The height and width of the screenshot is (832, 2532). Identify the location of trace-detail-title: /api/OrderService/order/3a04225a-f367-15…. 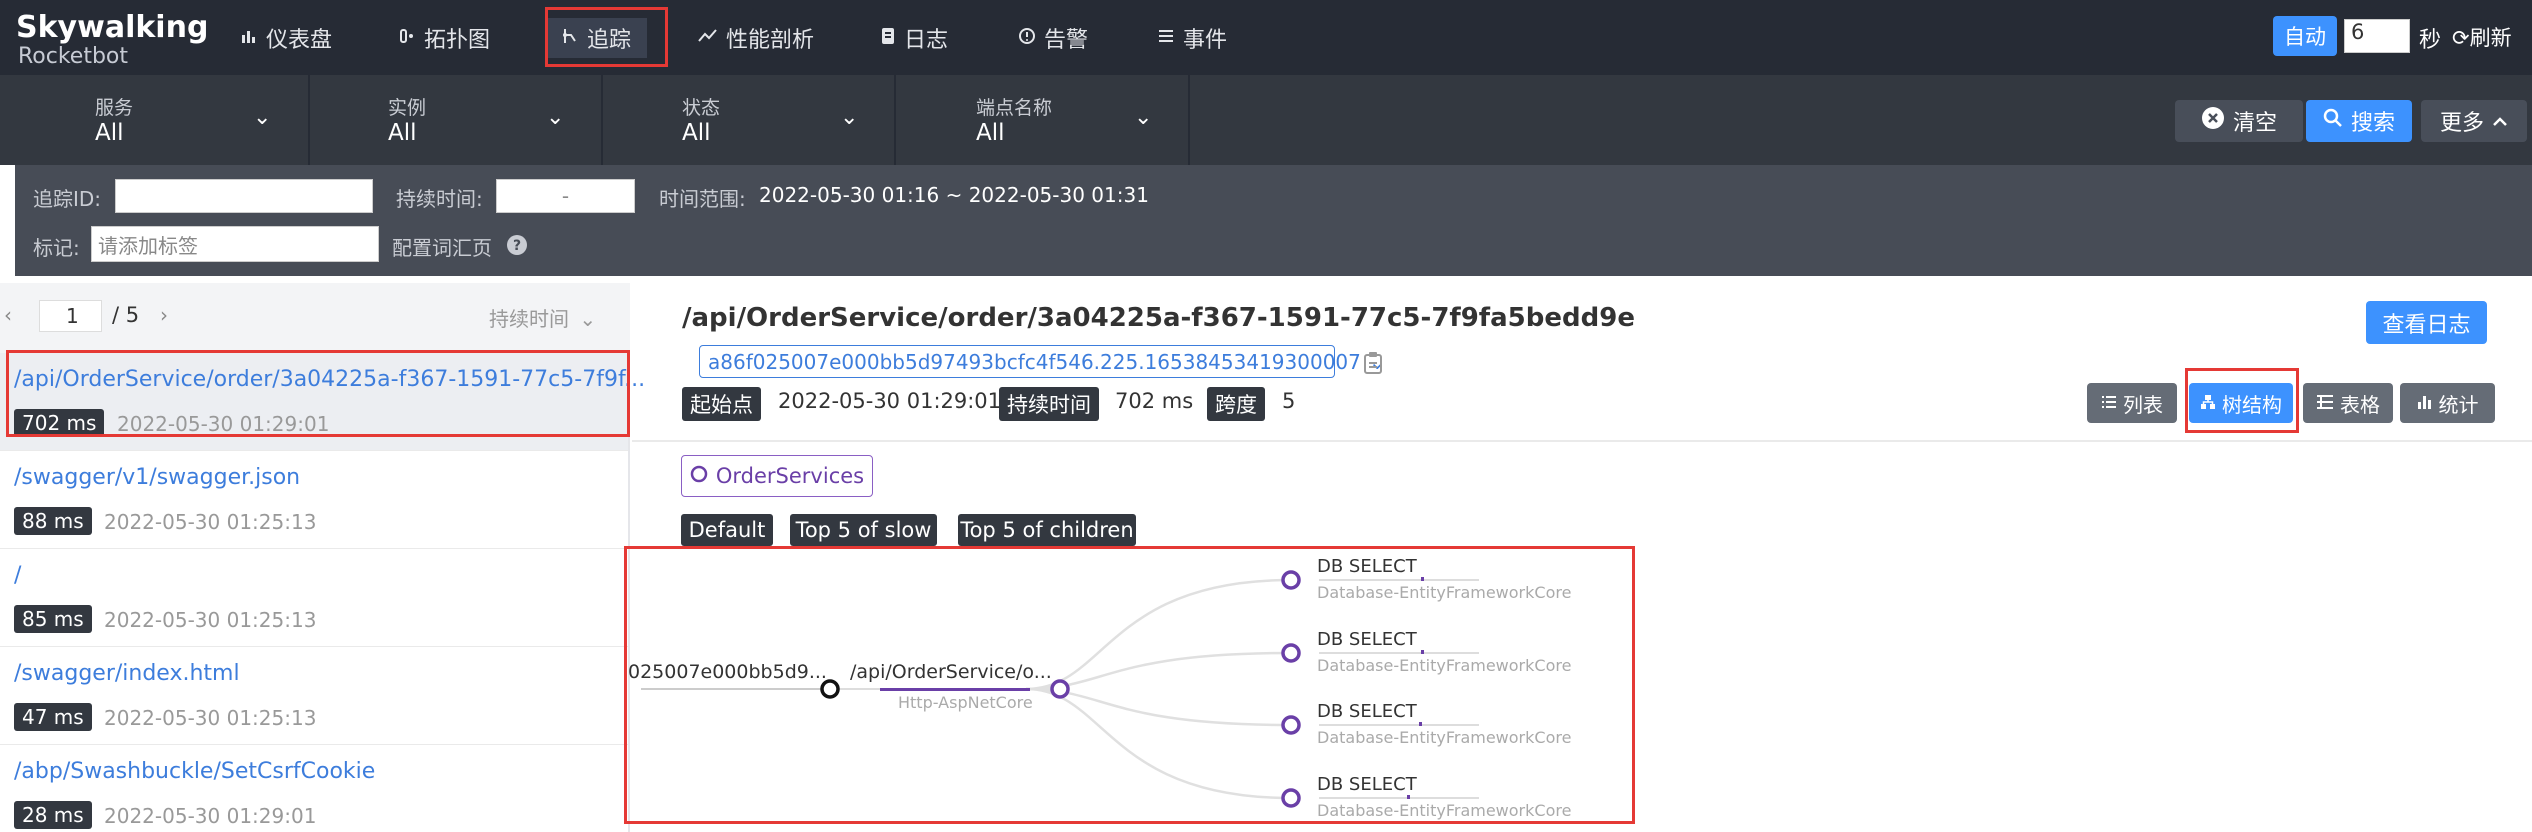
(1158, 318).